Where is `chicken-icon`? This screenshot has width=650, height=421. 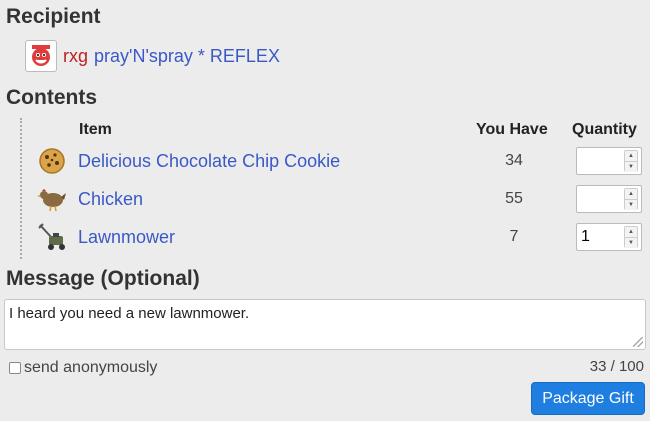
chicken-icon is located at coordinates (52, 199).